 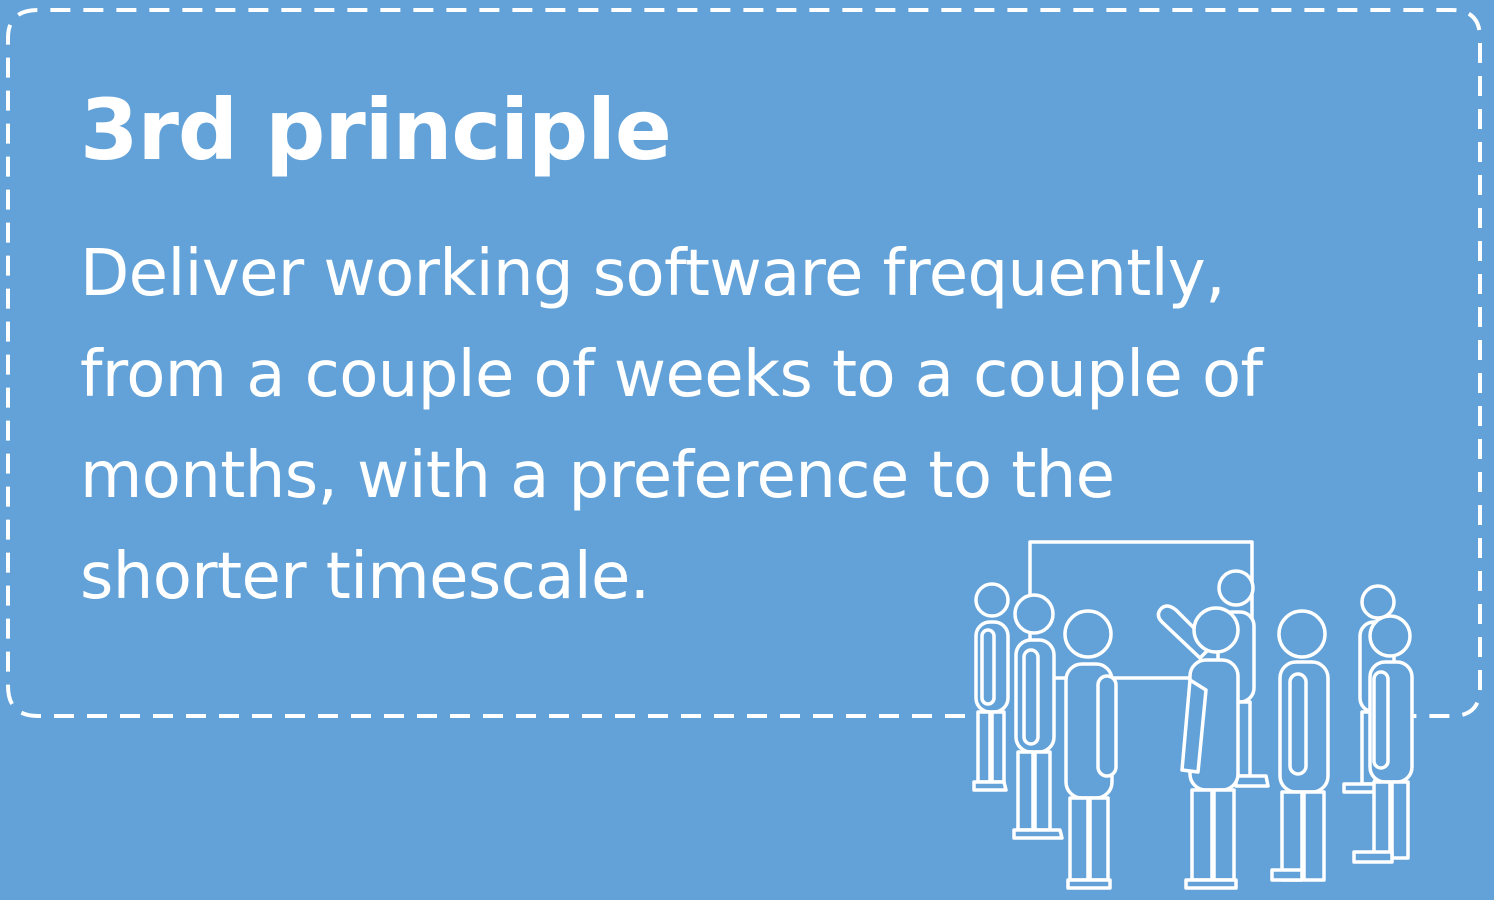 I want to click on team-meeting-whiteboard-icon, so click(x=1193, y=715).